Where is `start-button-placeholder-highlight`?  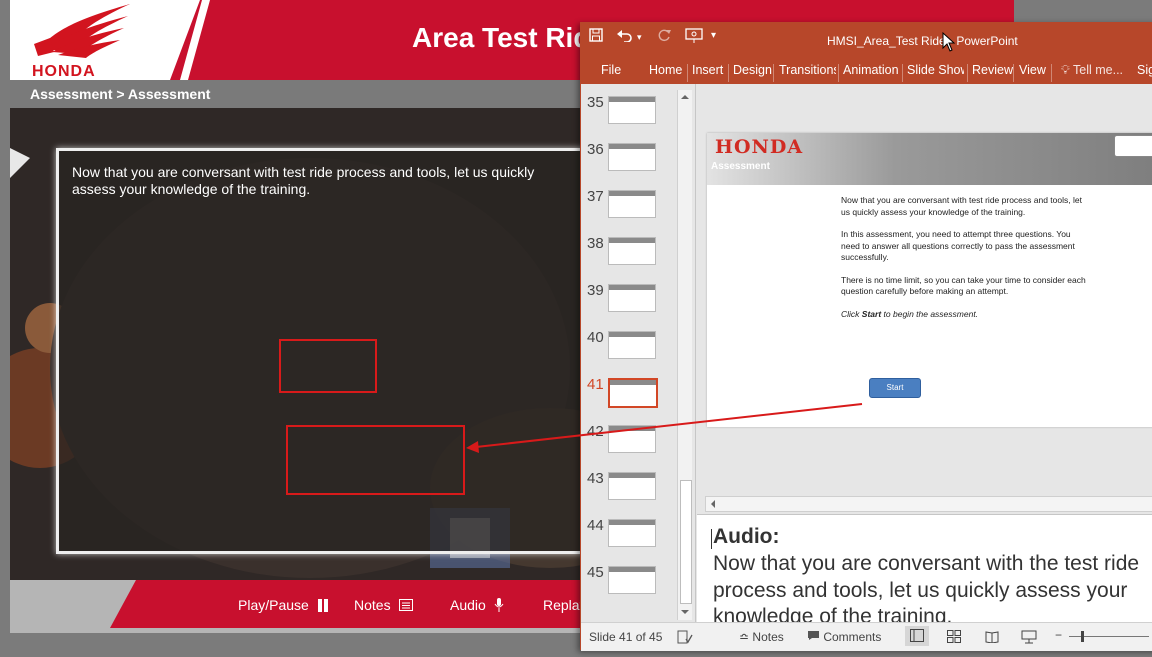 start-button-placeholder-highlight is located at coordinates (375, 460).